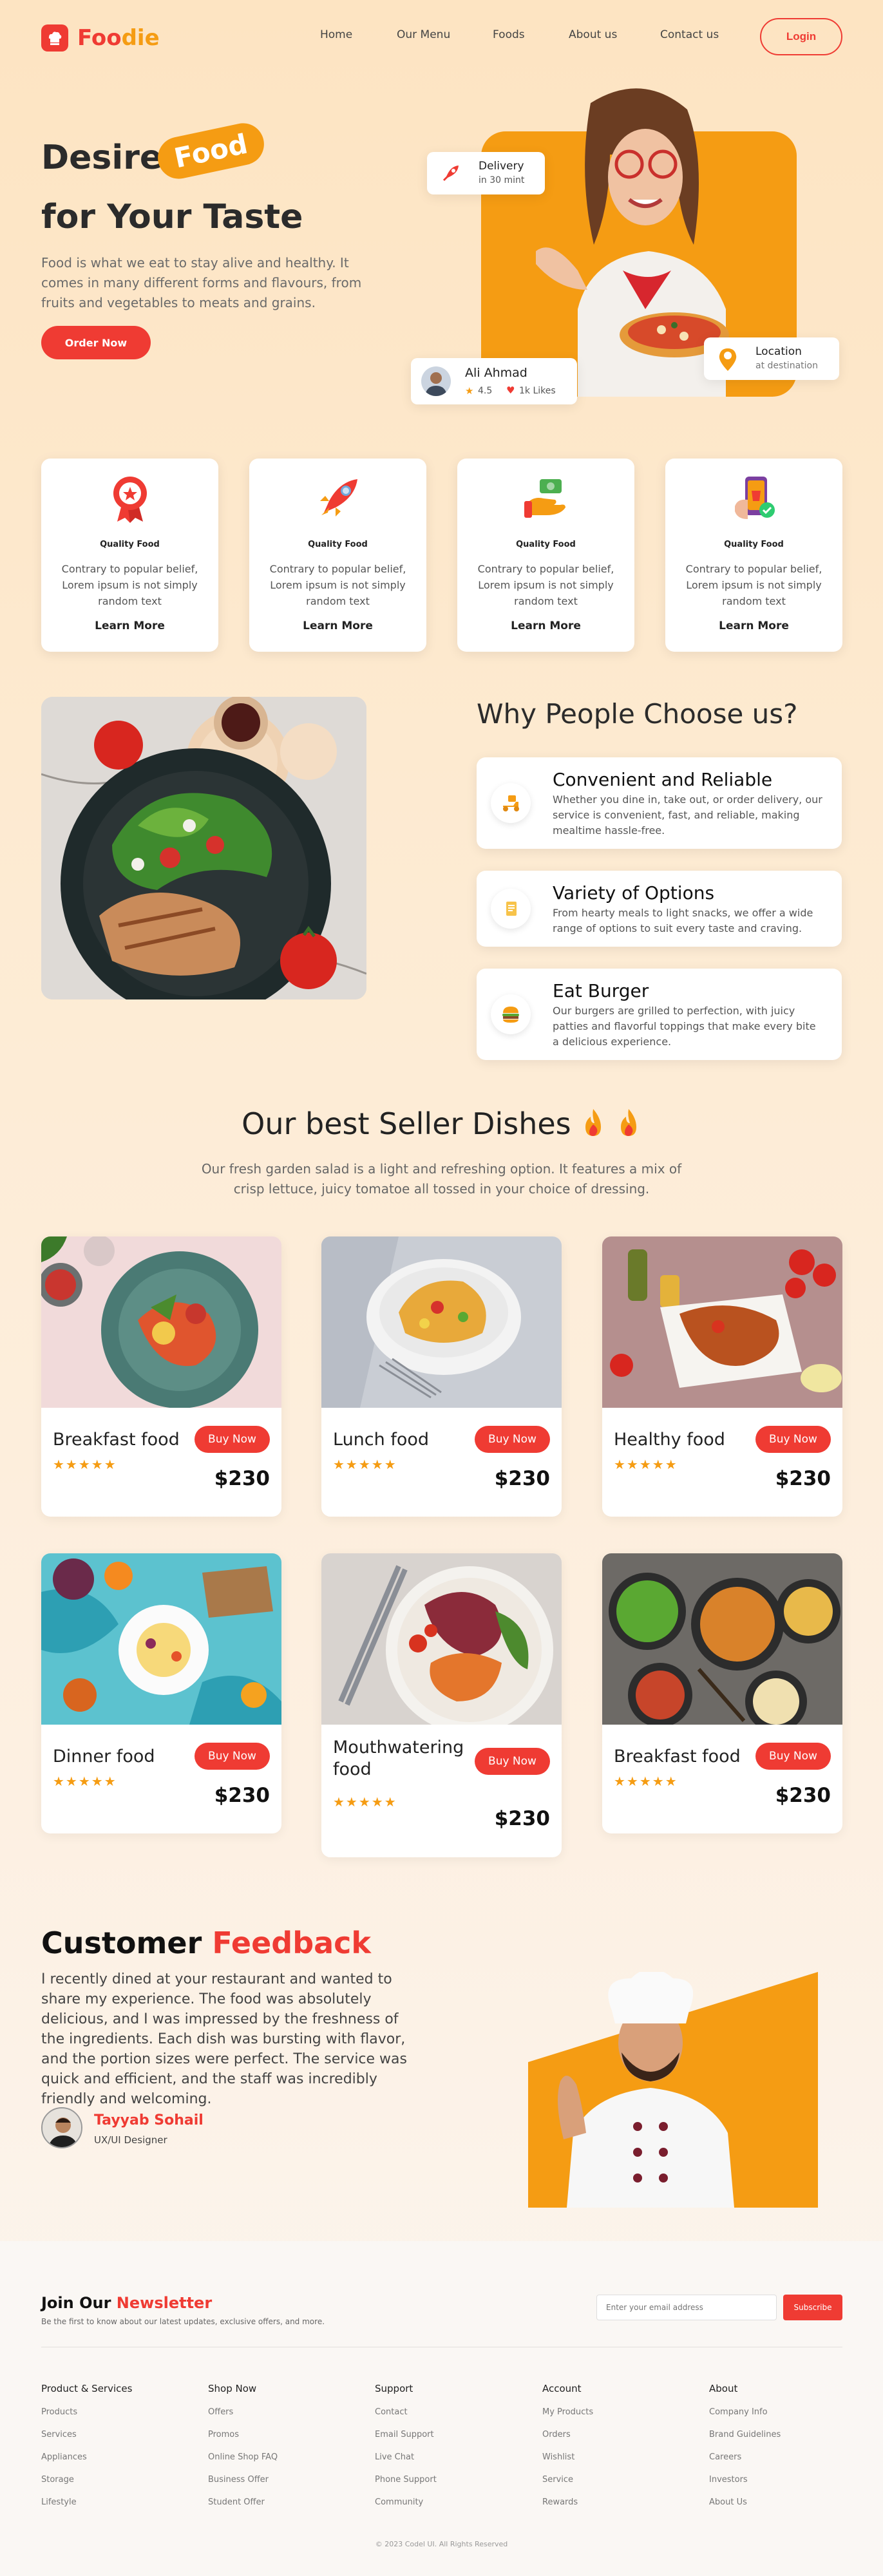 Image resolution: width=883 pixels, height=2576 pixels. Describe the element at coordinates (486, 173) in the screenshot. I see `delivery-card: Delivery in 30 mint` at that location.